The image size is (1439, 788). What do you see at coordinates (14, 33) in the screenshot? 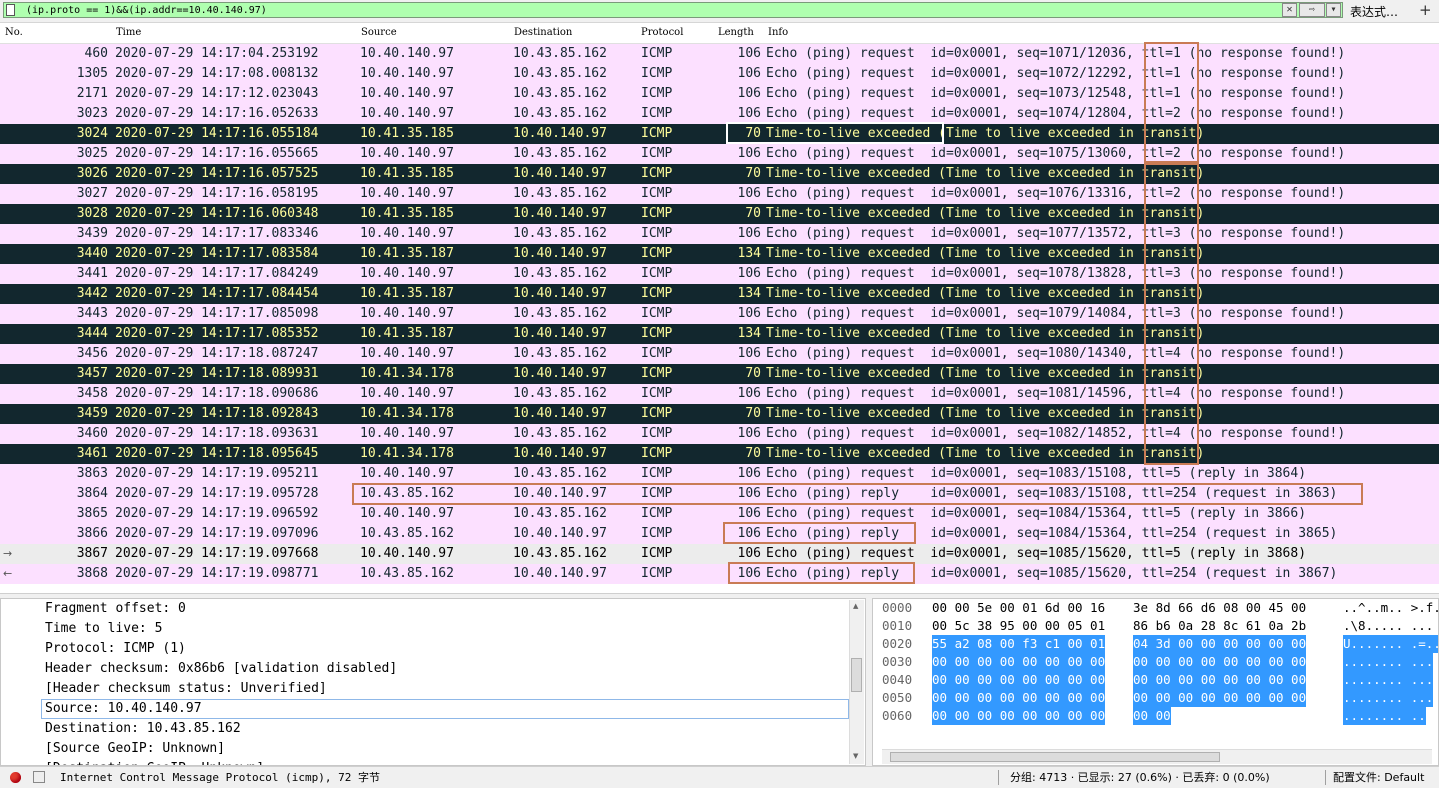
I see `column-header-no: No.` at bounding box center [14, 33].